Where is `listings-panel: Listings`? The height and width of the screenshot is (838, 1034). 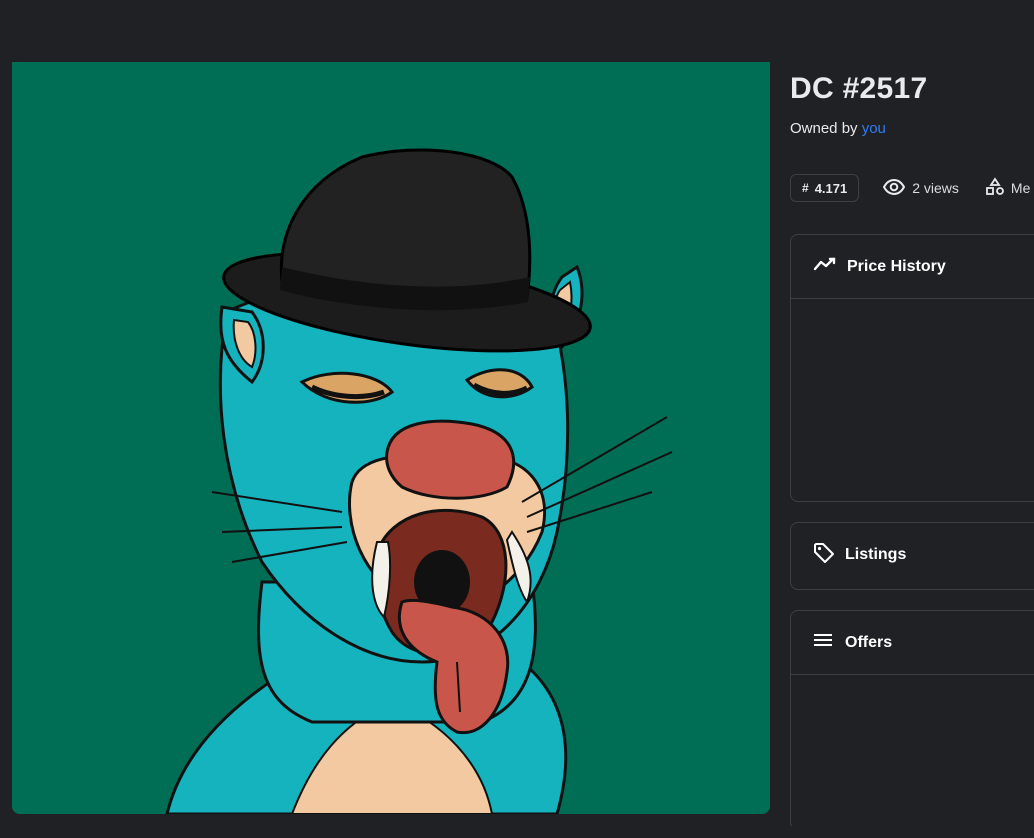
listings-panel: Listings is located at coordinates (912, 556).